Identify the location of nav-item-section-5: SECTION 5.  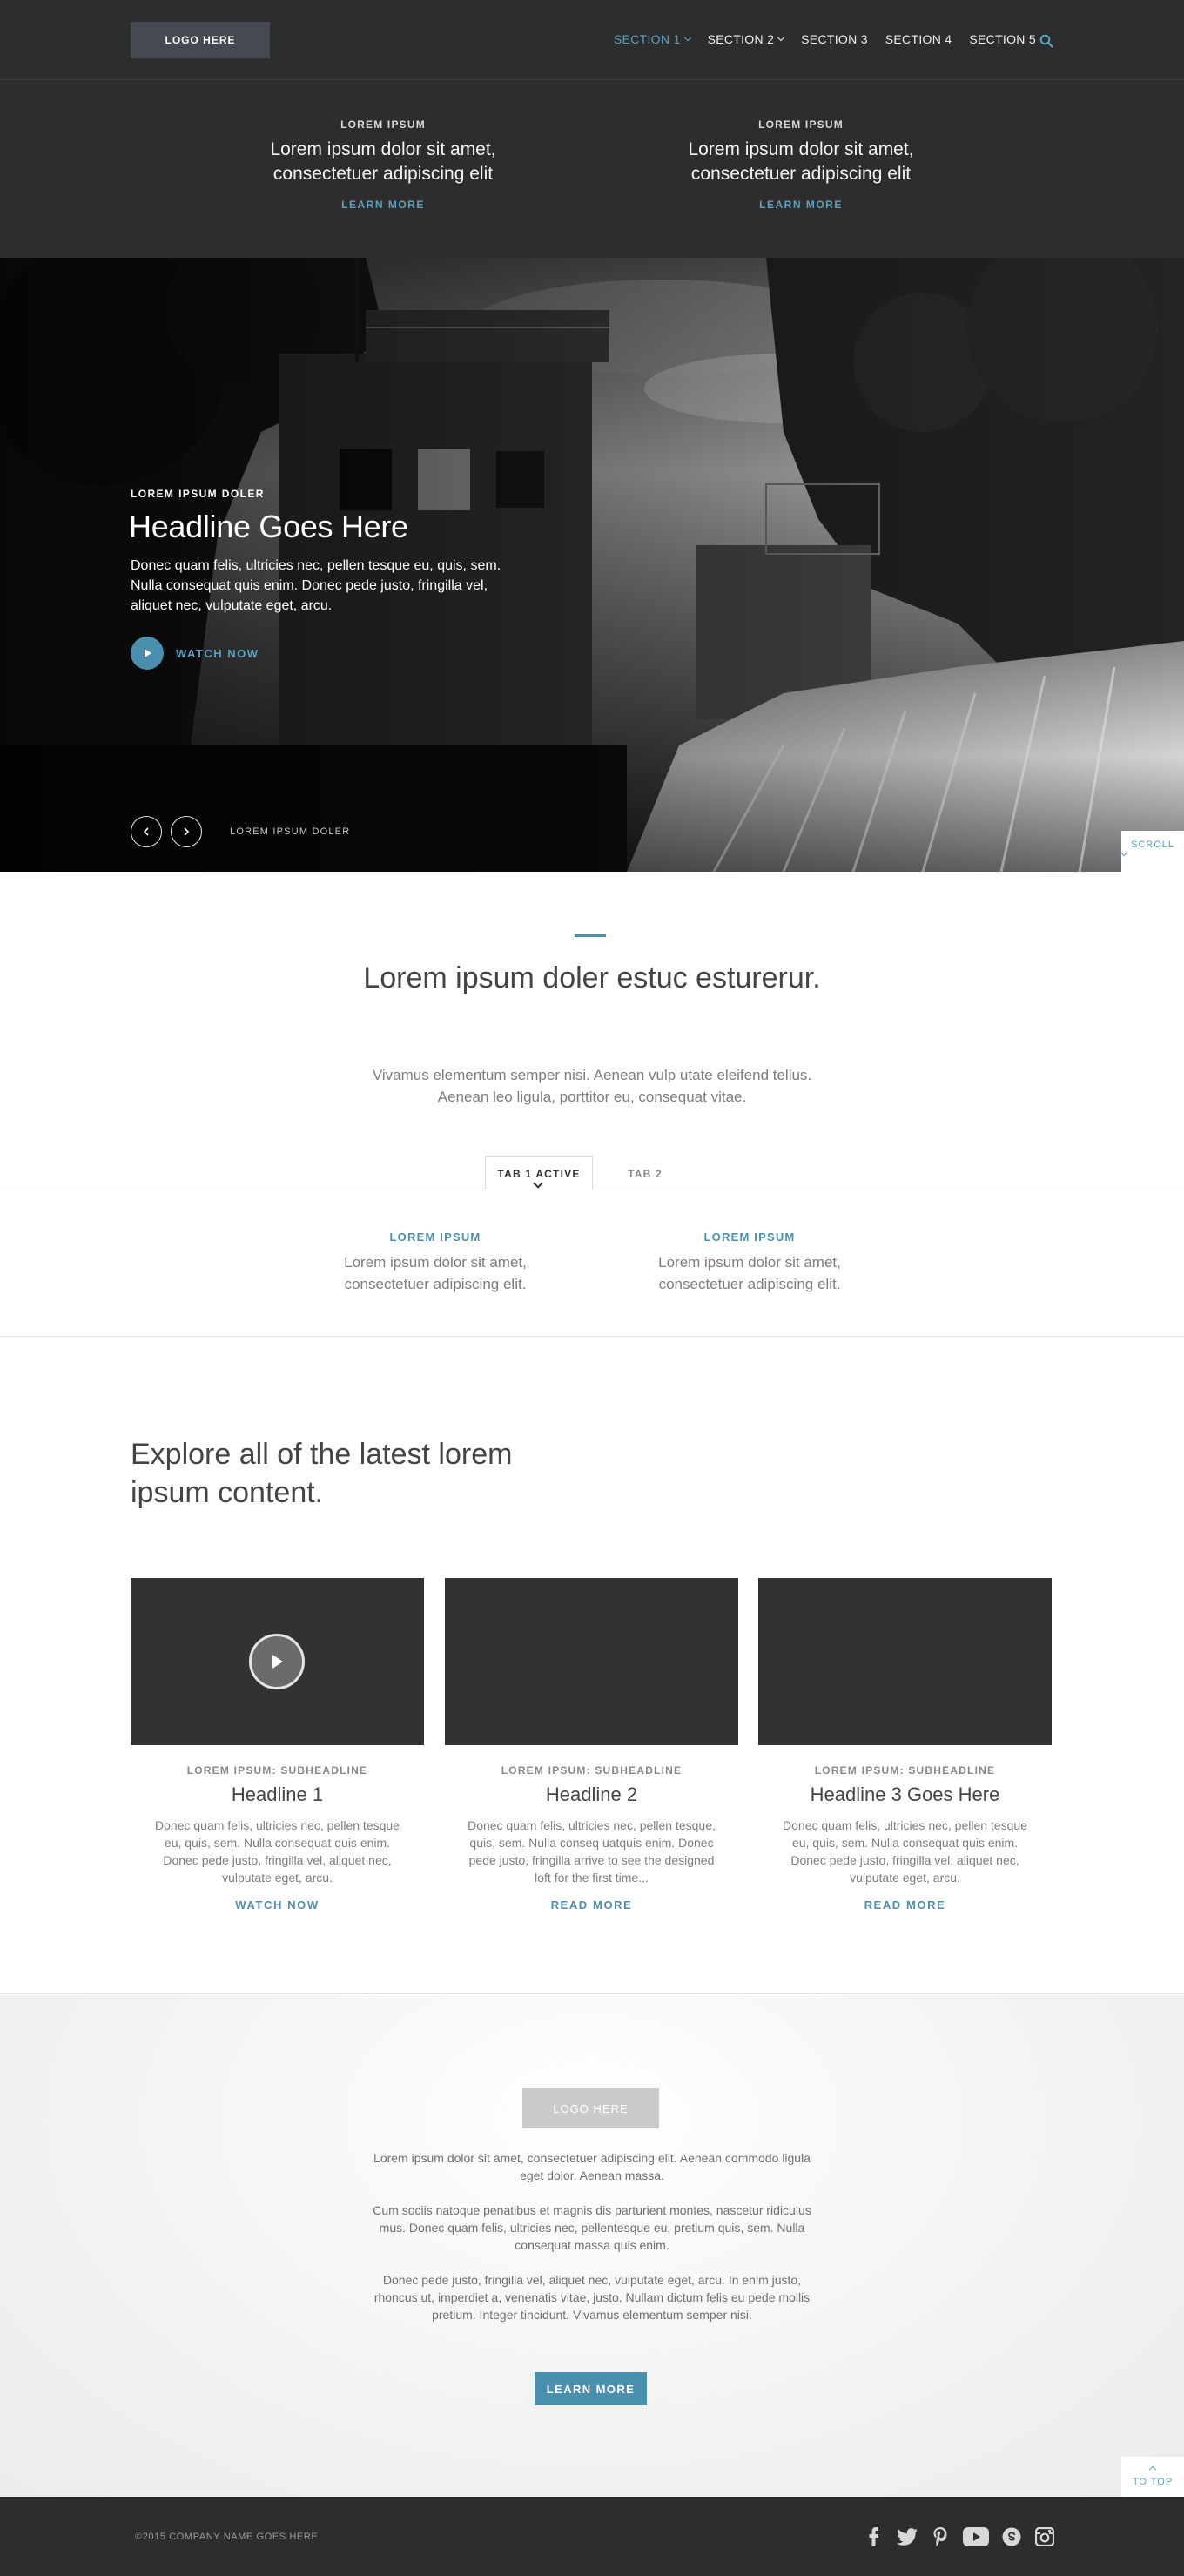
(1002, 39).